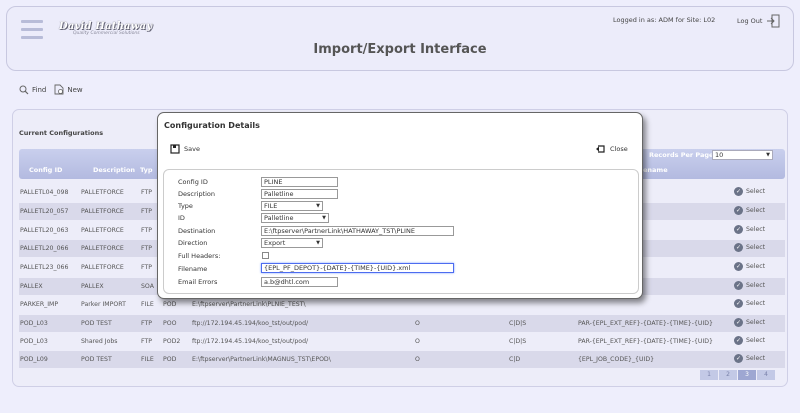 Image resolution: width=800 pixels, height=413 pixels. Describe the element at coordinates (44, 230) in the screenshot. I see `cell-config-id: PALLETL20_063` at that location.